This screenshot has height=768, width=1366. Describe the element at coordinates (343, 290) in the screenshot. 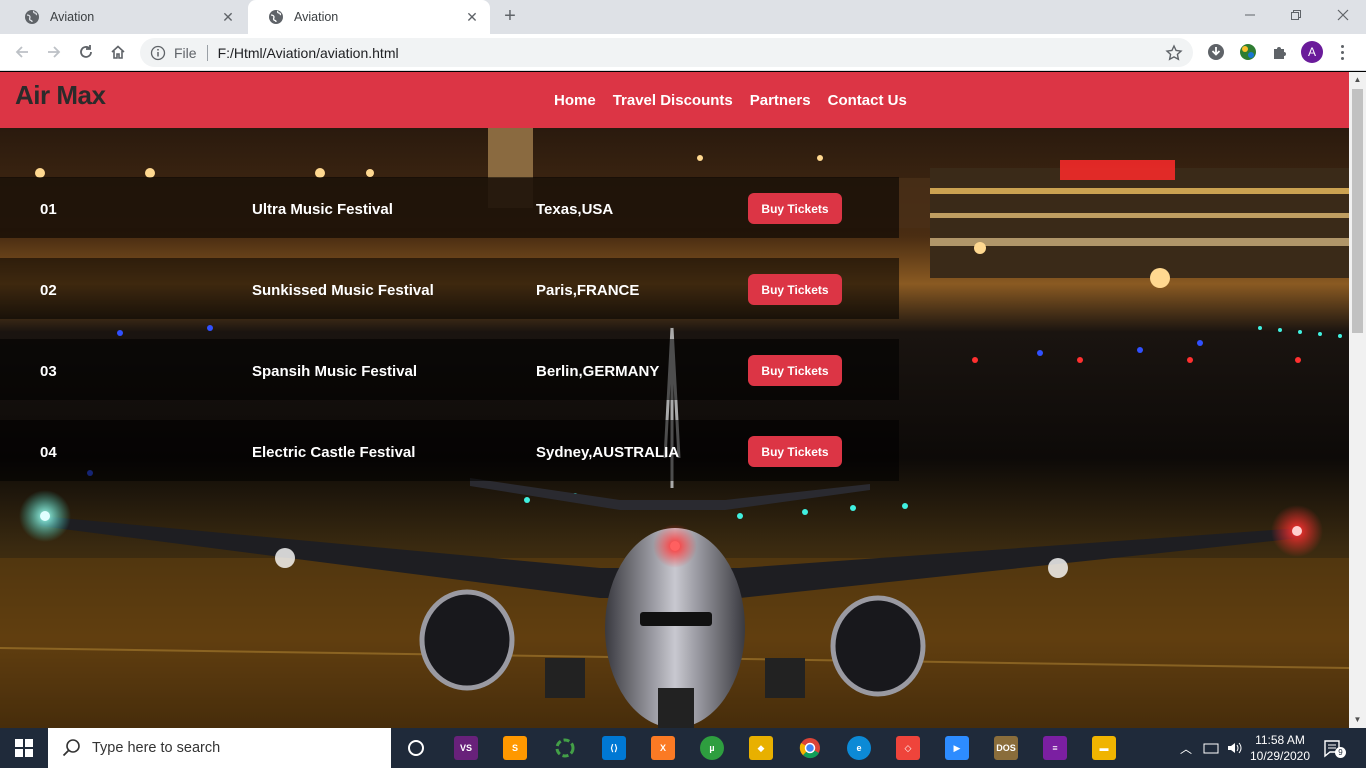

I see `event-name: Sunkissed Music Festival` at that location.